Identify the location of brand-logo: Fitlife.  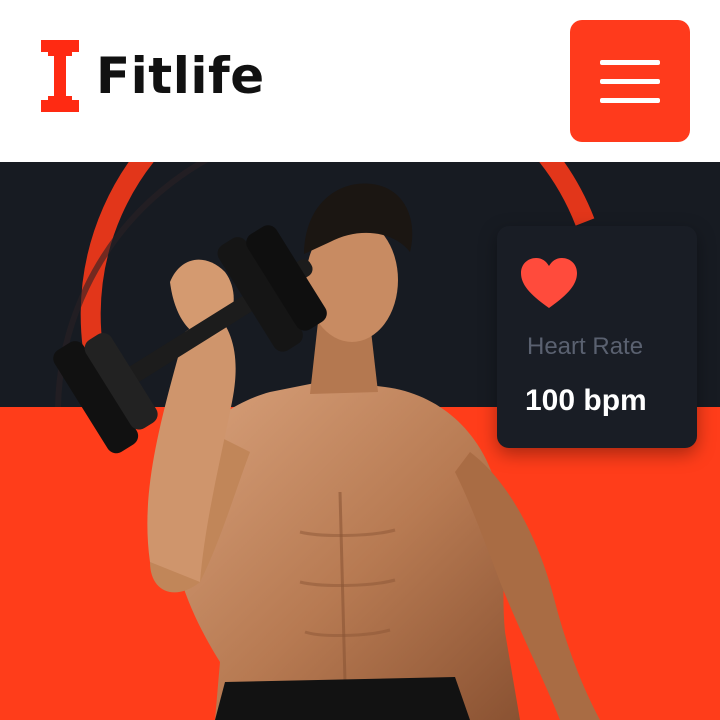
(152, 76).